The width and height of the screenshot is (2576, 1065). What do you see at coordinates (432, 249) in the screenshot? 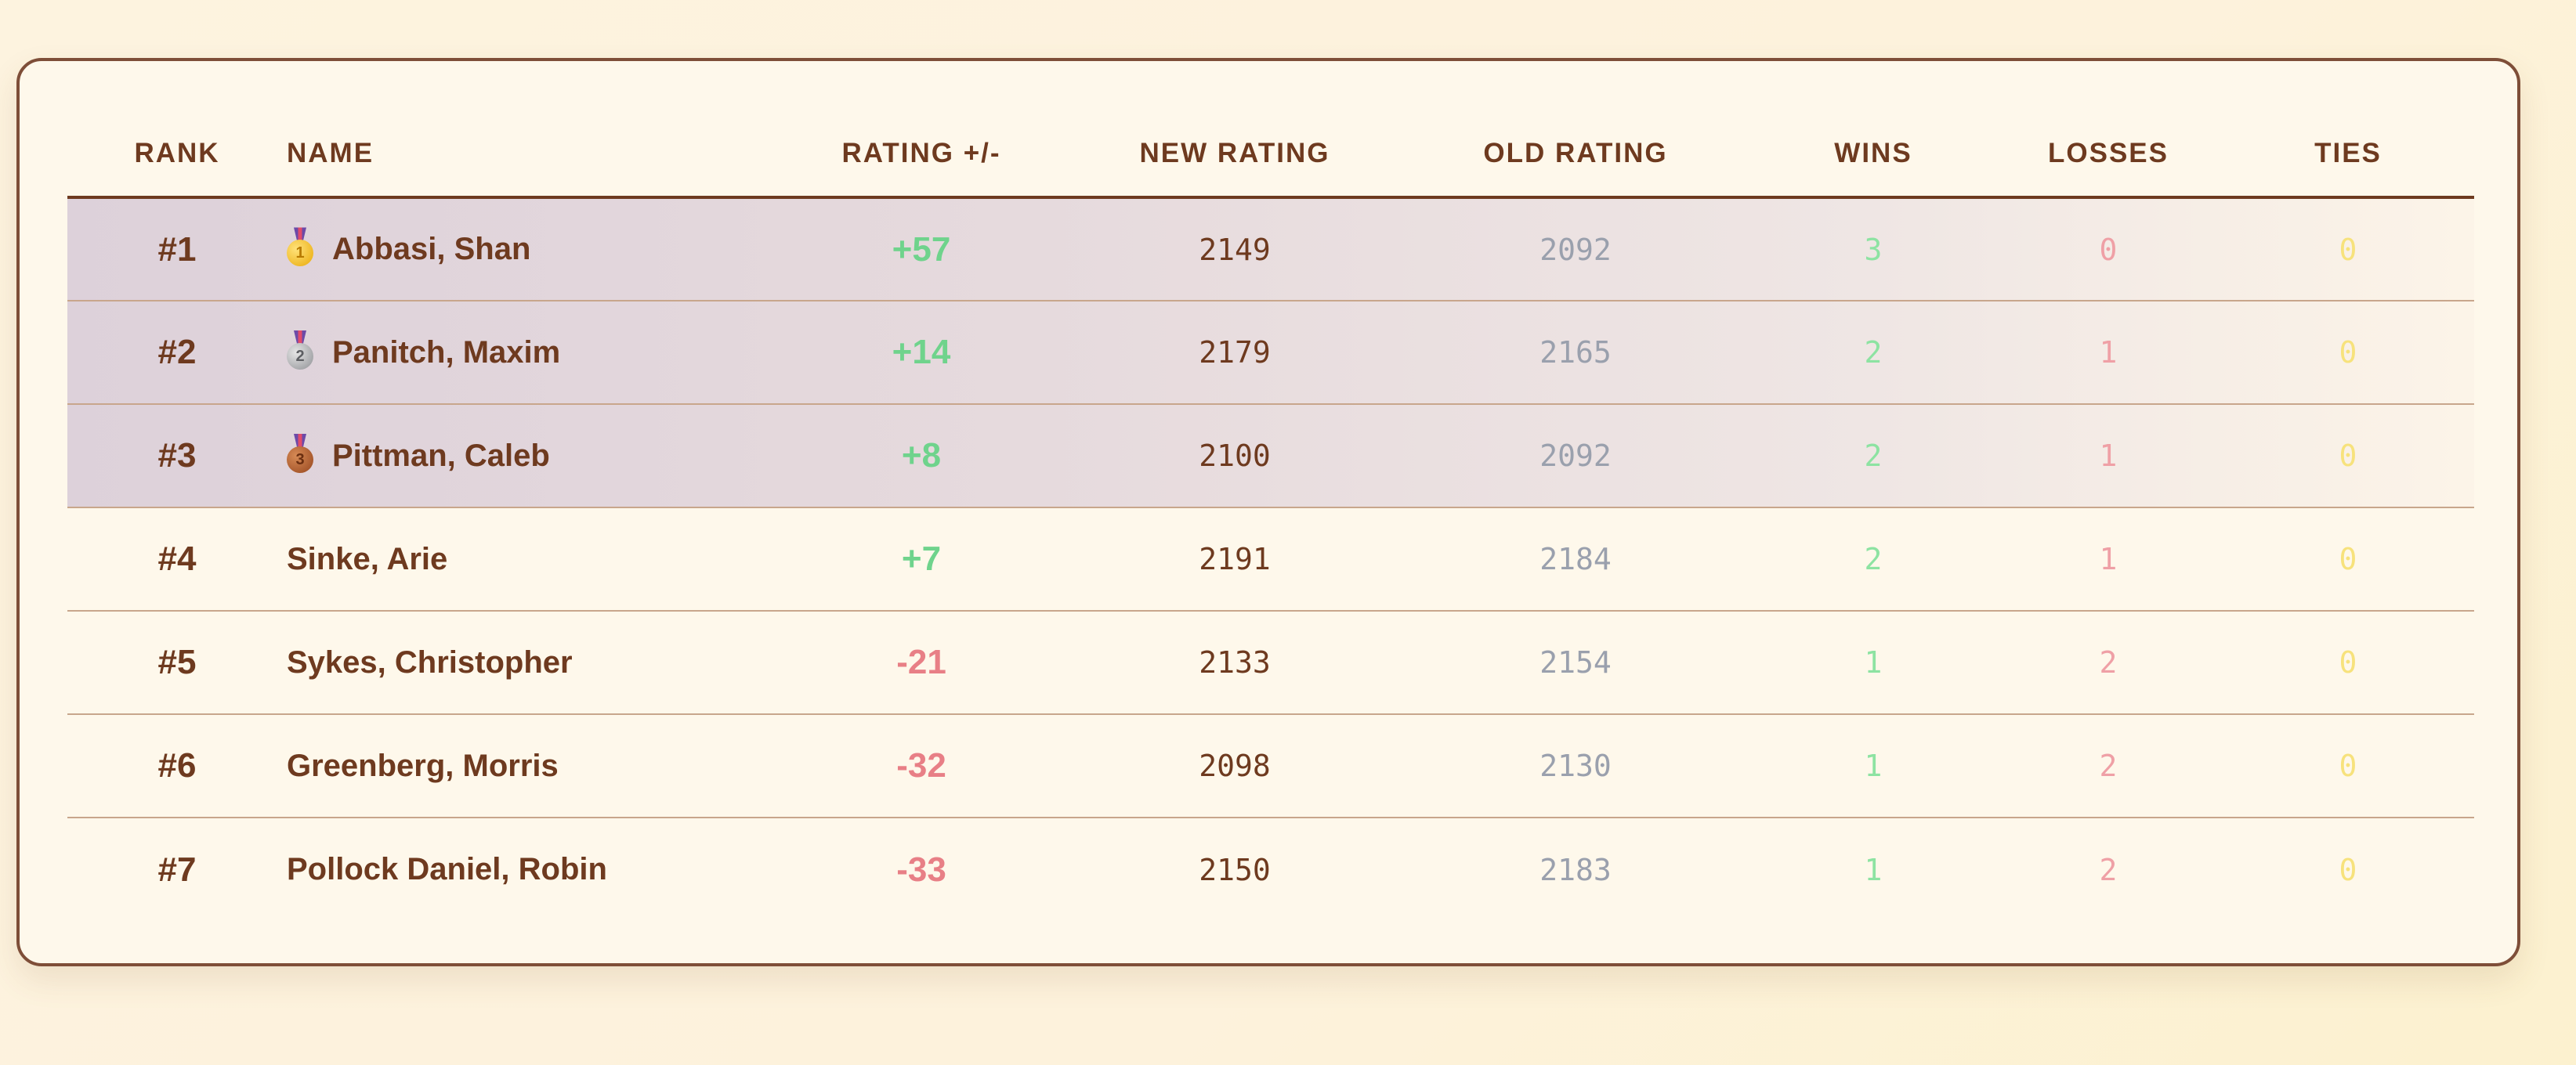
I see `player-name: Abbasi, Shan` at bounding box center [432, 249].